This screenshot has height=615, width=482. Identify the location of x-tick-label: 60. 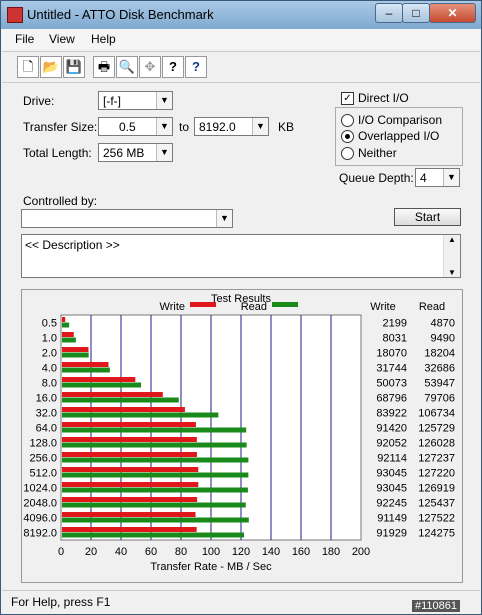
(151, 552).